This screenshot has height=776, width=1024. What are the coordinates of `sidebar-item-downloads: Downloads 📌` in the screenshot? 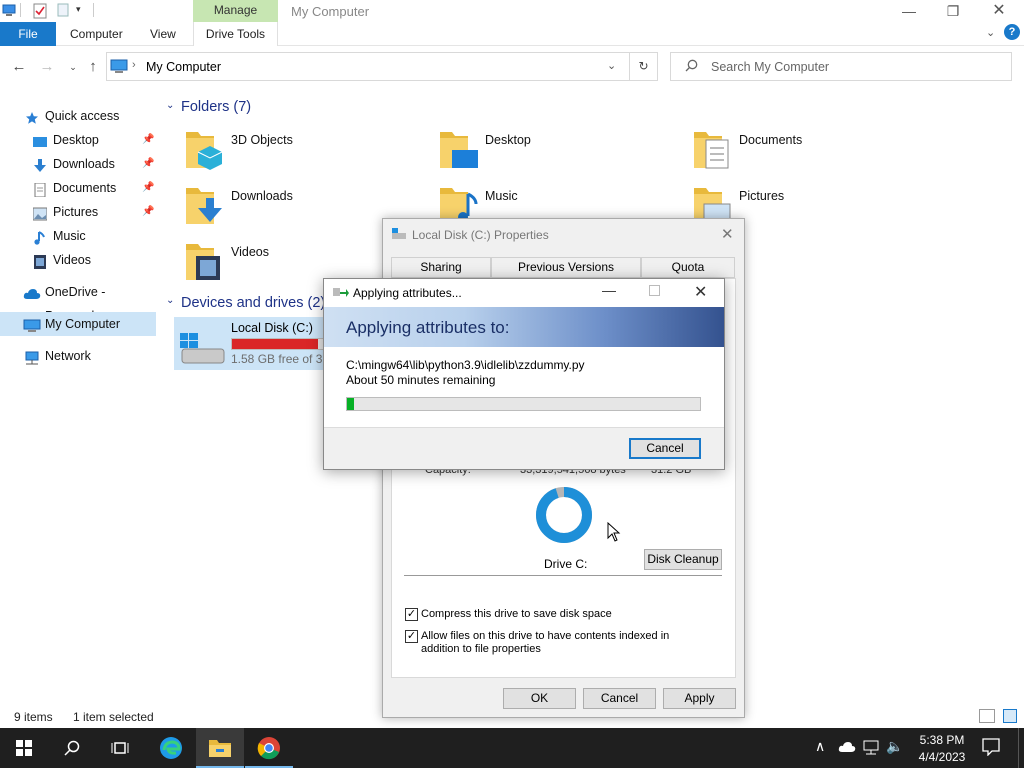 It's located at (78, 164).